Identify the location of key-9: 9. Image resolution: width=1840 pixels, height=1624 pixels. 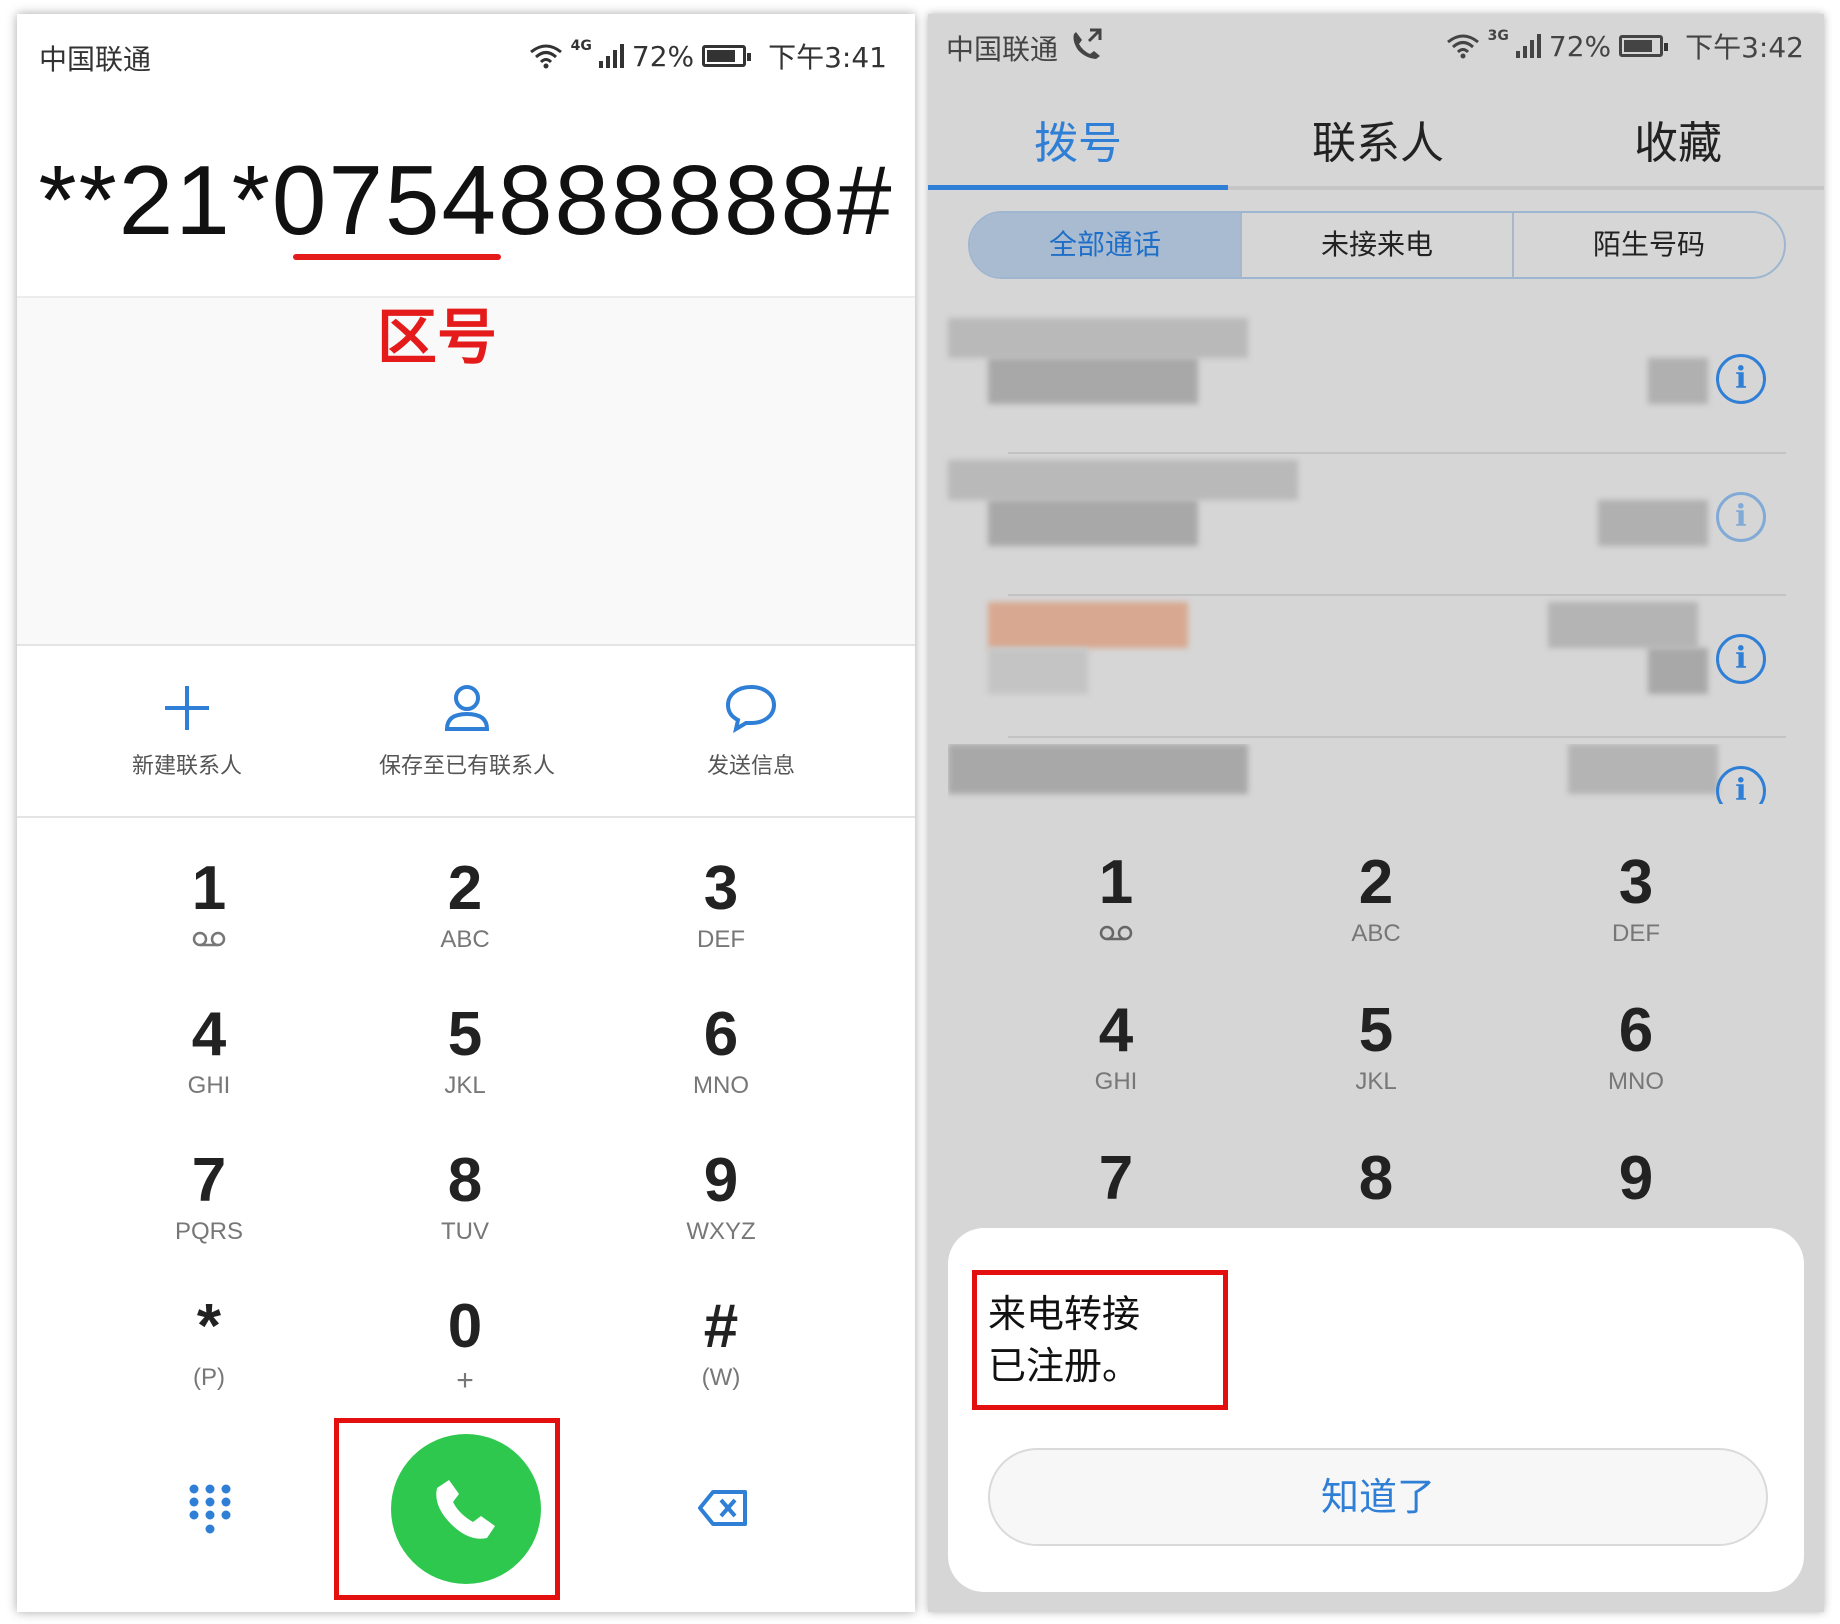
(1636, 1179).